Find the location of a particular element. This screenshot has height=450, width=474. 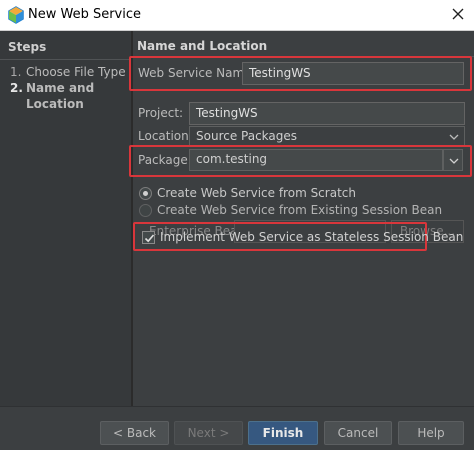

stateless-session-bean-checkbox is located at coordinates (148, 237).